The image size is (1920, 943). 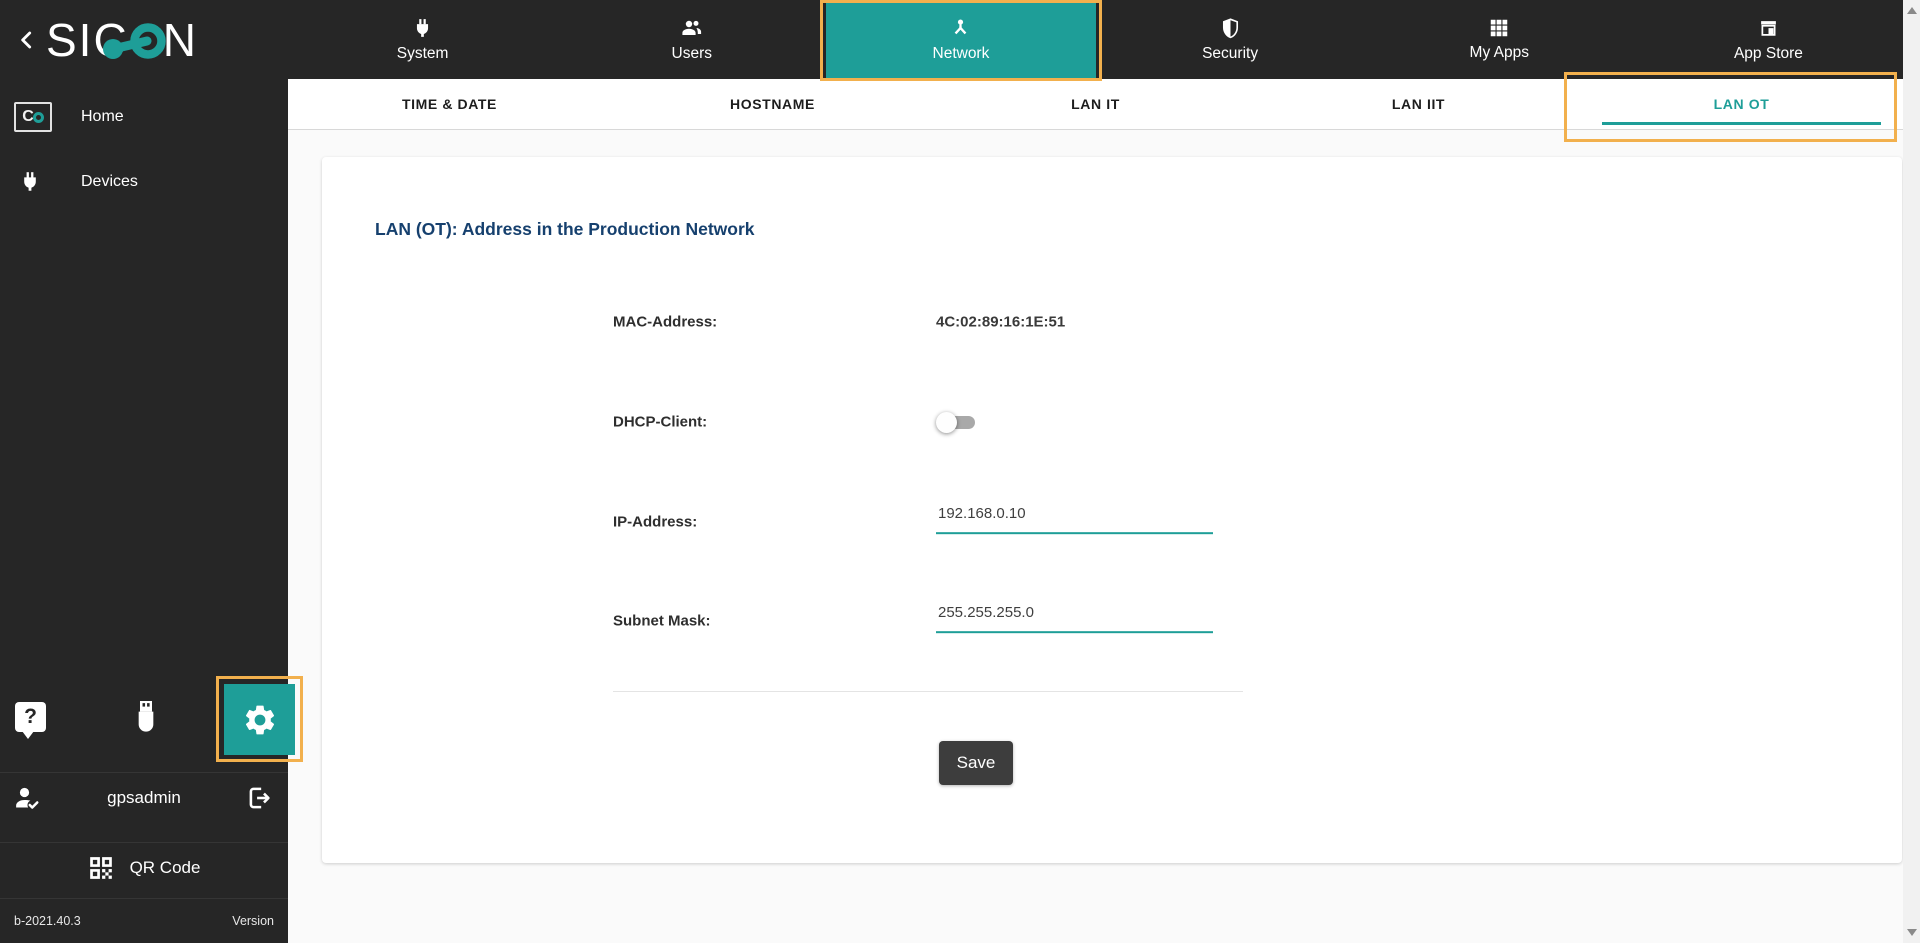 What do you see at coordinates (1230, 53) in the screenshot?
I see `nav-item-label: Security` at bounding box center [1230, 53].